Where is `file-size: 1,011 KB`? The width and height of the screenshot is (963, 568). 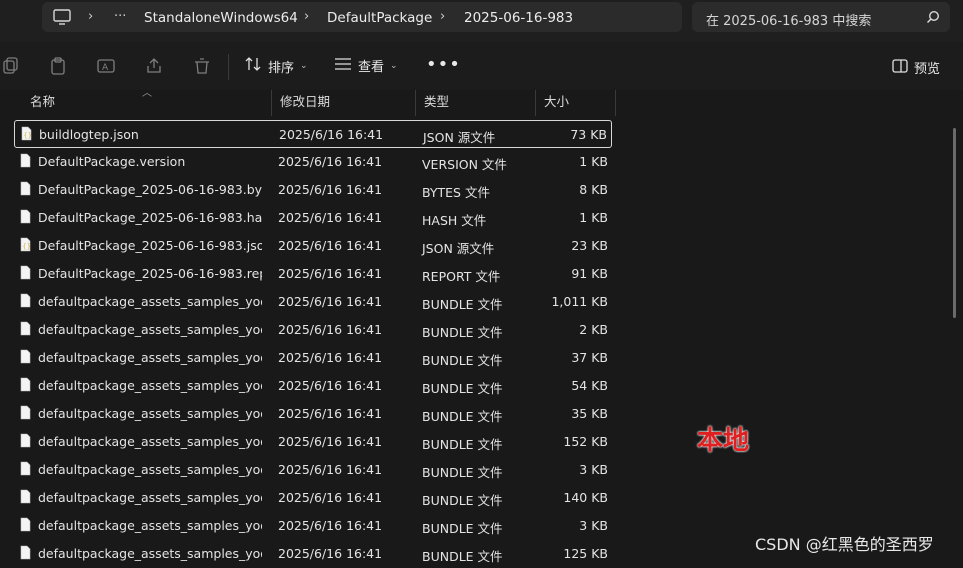
file-size: 1,011 KB is located at coordinates (579, 301).